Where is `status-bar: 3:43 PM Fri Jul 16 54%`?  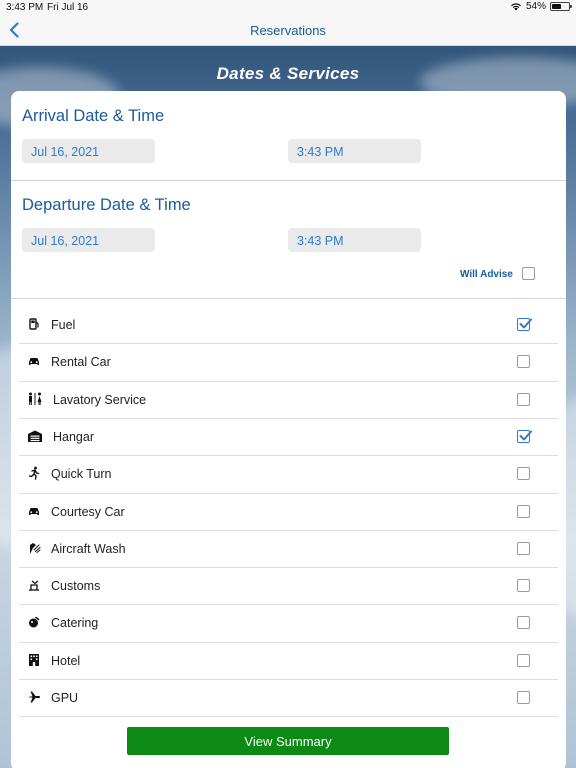 status-bar: 3:43 PM Fri Jul 16 54% is located at coordinates (288, 7).